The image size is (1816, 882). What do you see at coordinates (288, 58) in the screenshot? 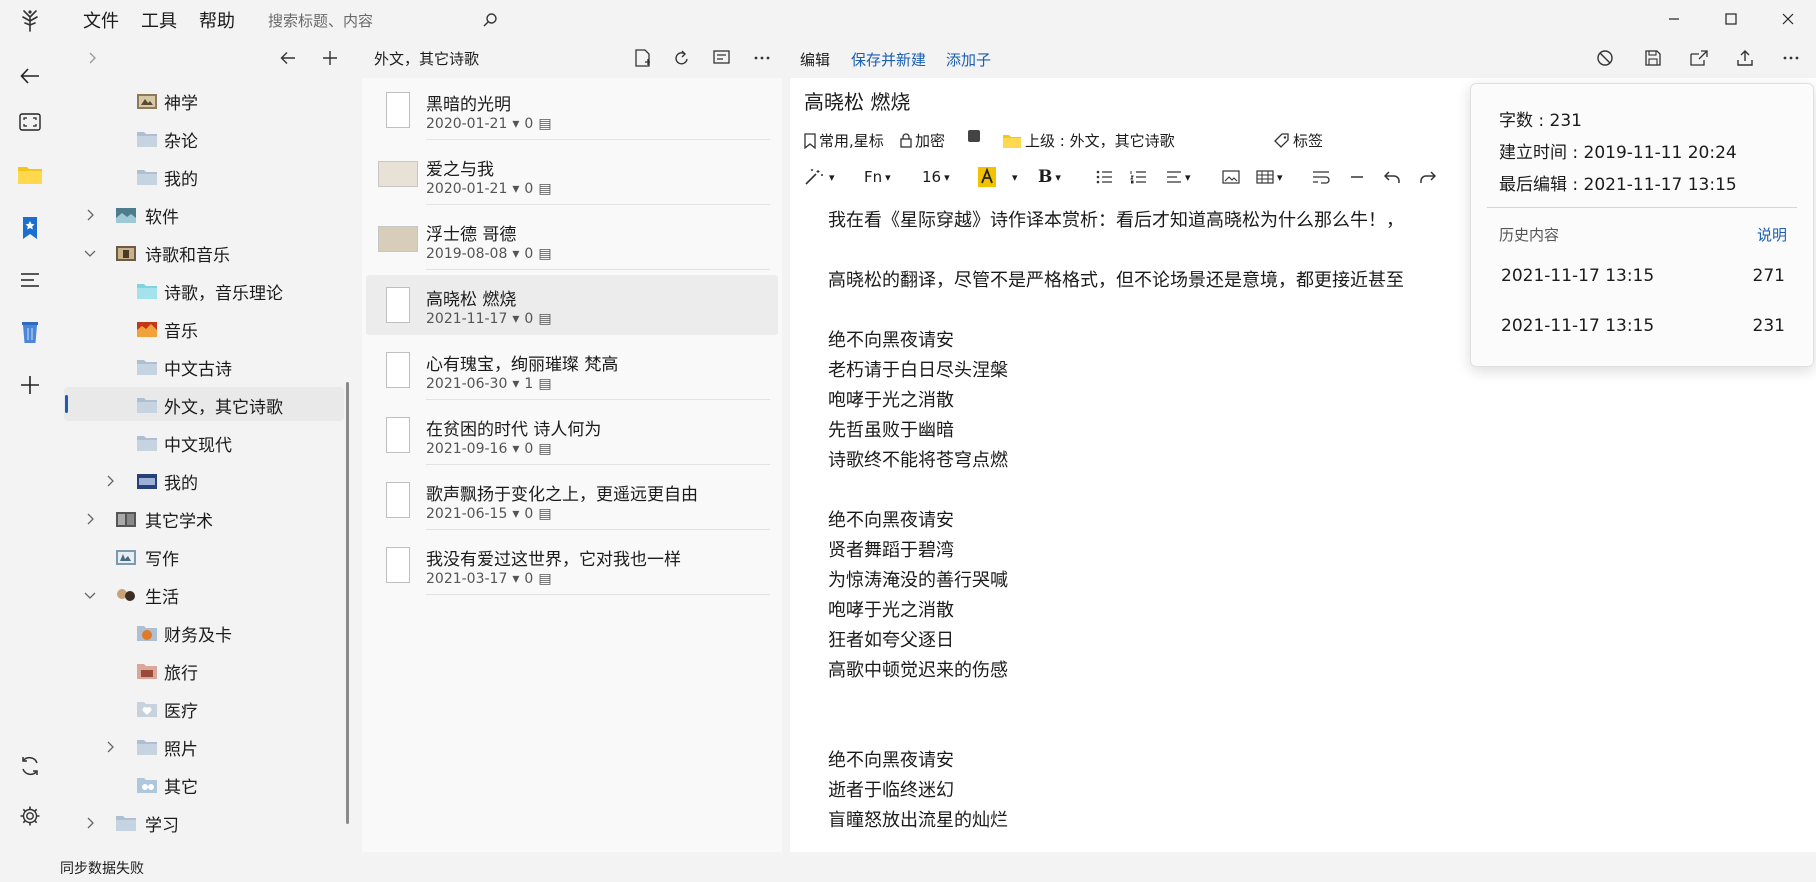
I see `back-arrow-icon` at bounding box center [288, 58].